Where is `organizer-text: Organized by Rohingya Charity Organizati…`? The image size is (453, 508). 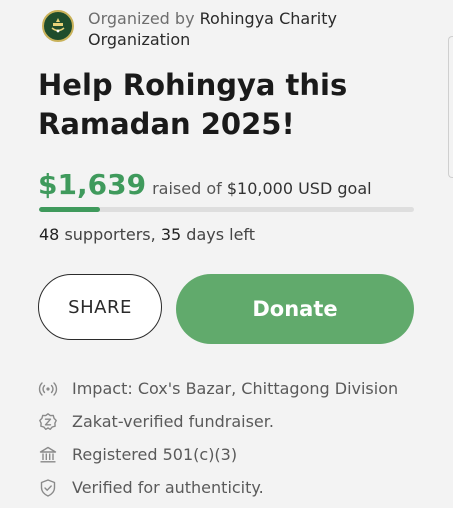 organizer-text: Organized by Rohingya Charity Organizati… is located at coordinates (233, 29).